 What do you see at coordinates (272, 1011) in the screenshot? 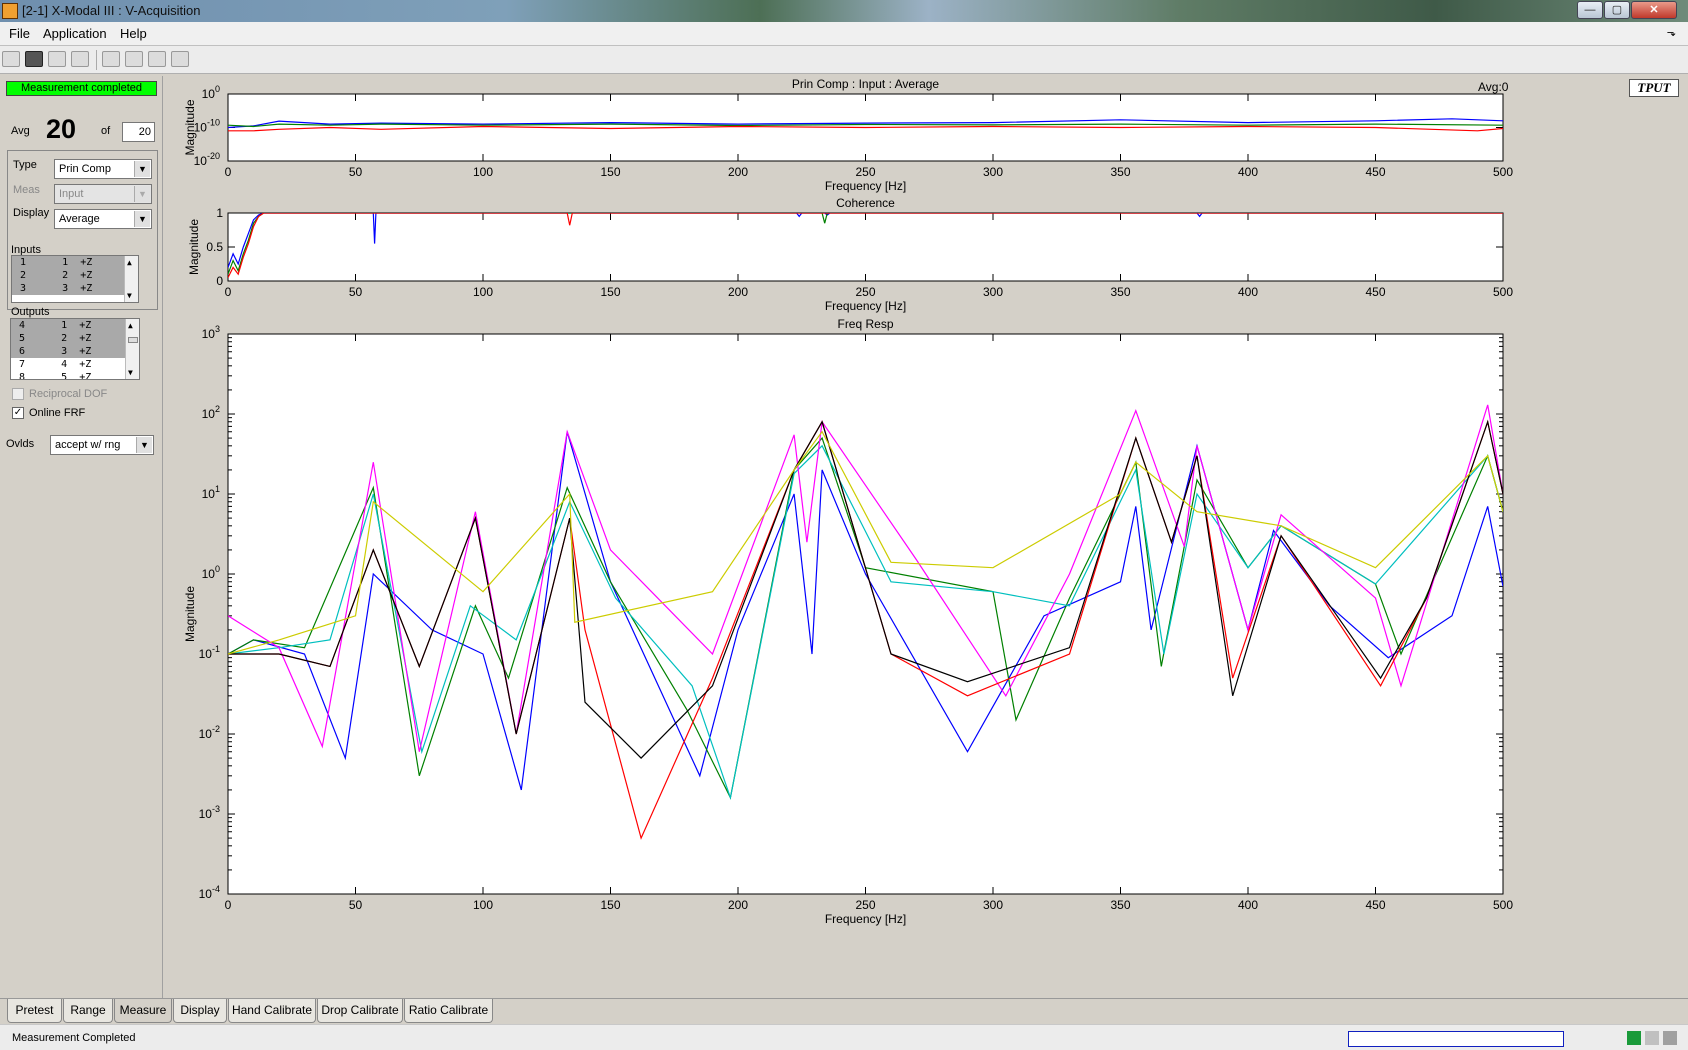
I see `tab-hand-calibrate: Hand Calibrate` at bounding box center [272, 1011].